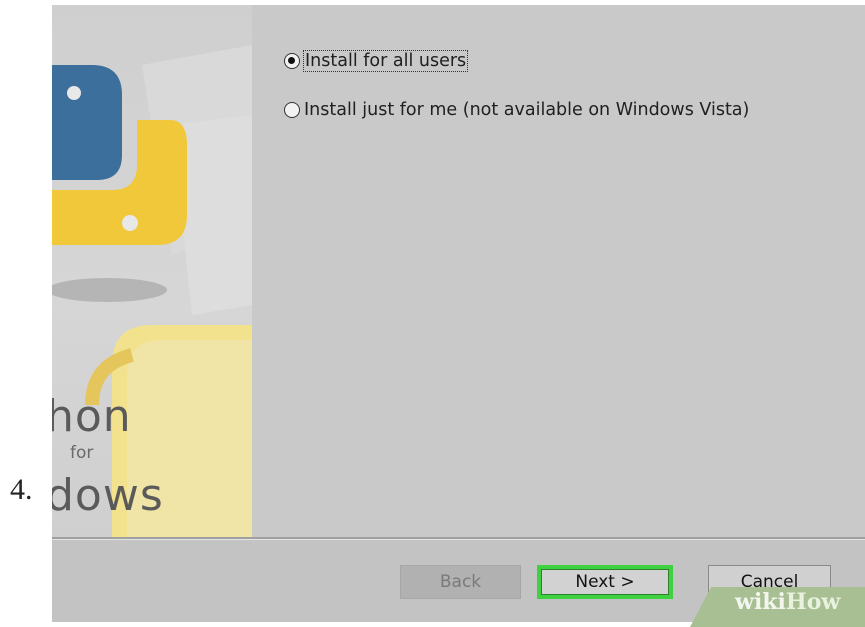 This screenshot has height=627, width=865. Describe the element at coordinates (82, 453) in the screenshot. I see `banner-word-2: for` at that location.